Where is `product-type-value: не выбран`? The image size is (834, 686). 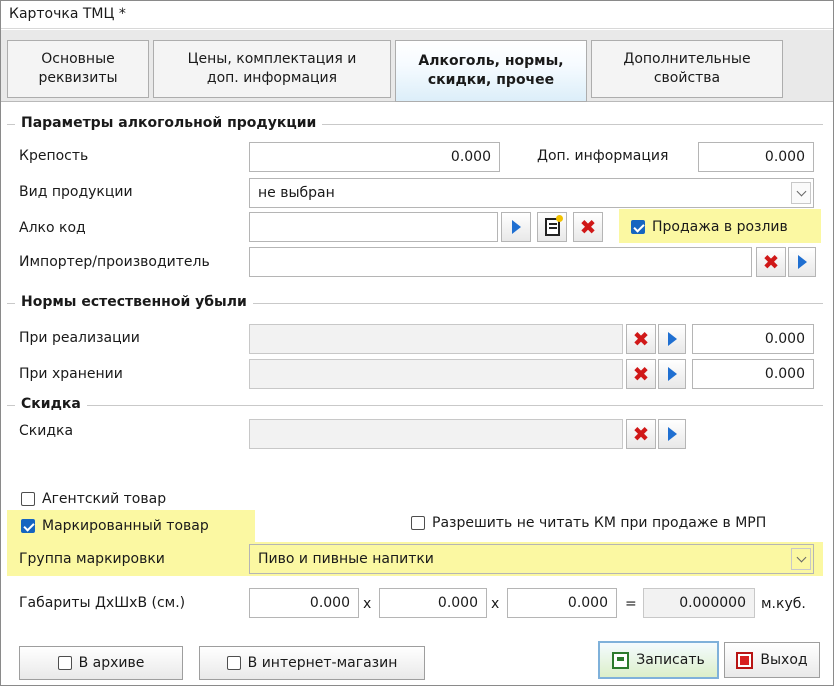 product-type-value: не выбран is located at coordinates (296, 193).